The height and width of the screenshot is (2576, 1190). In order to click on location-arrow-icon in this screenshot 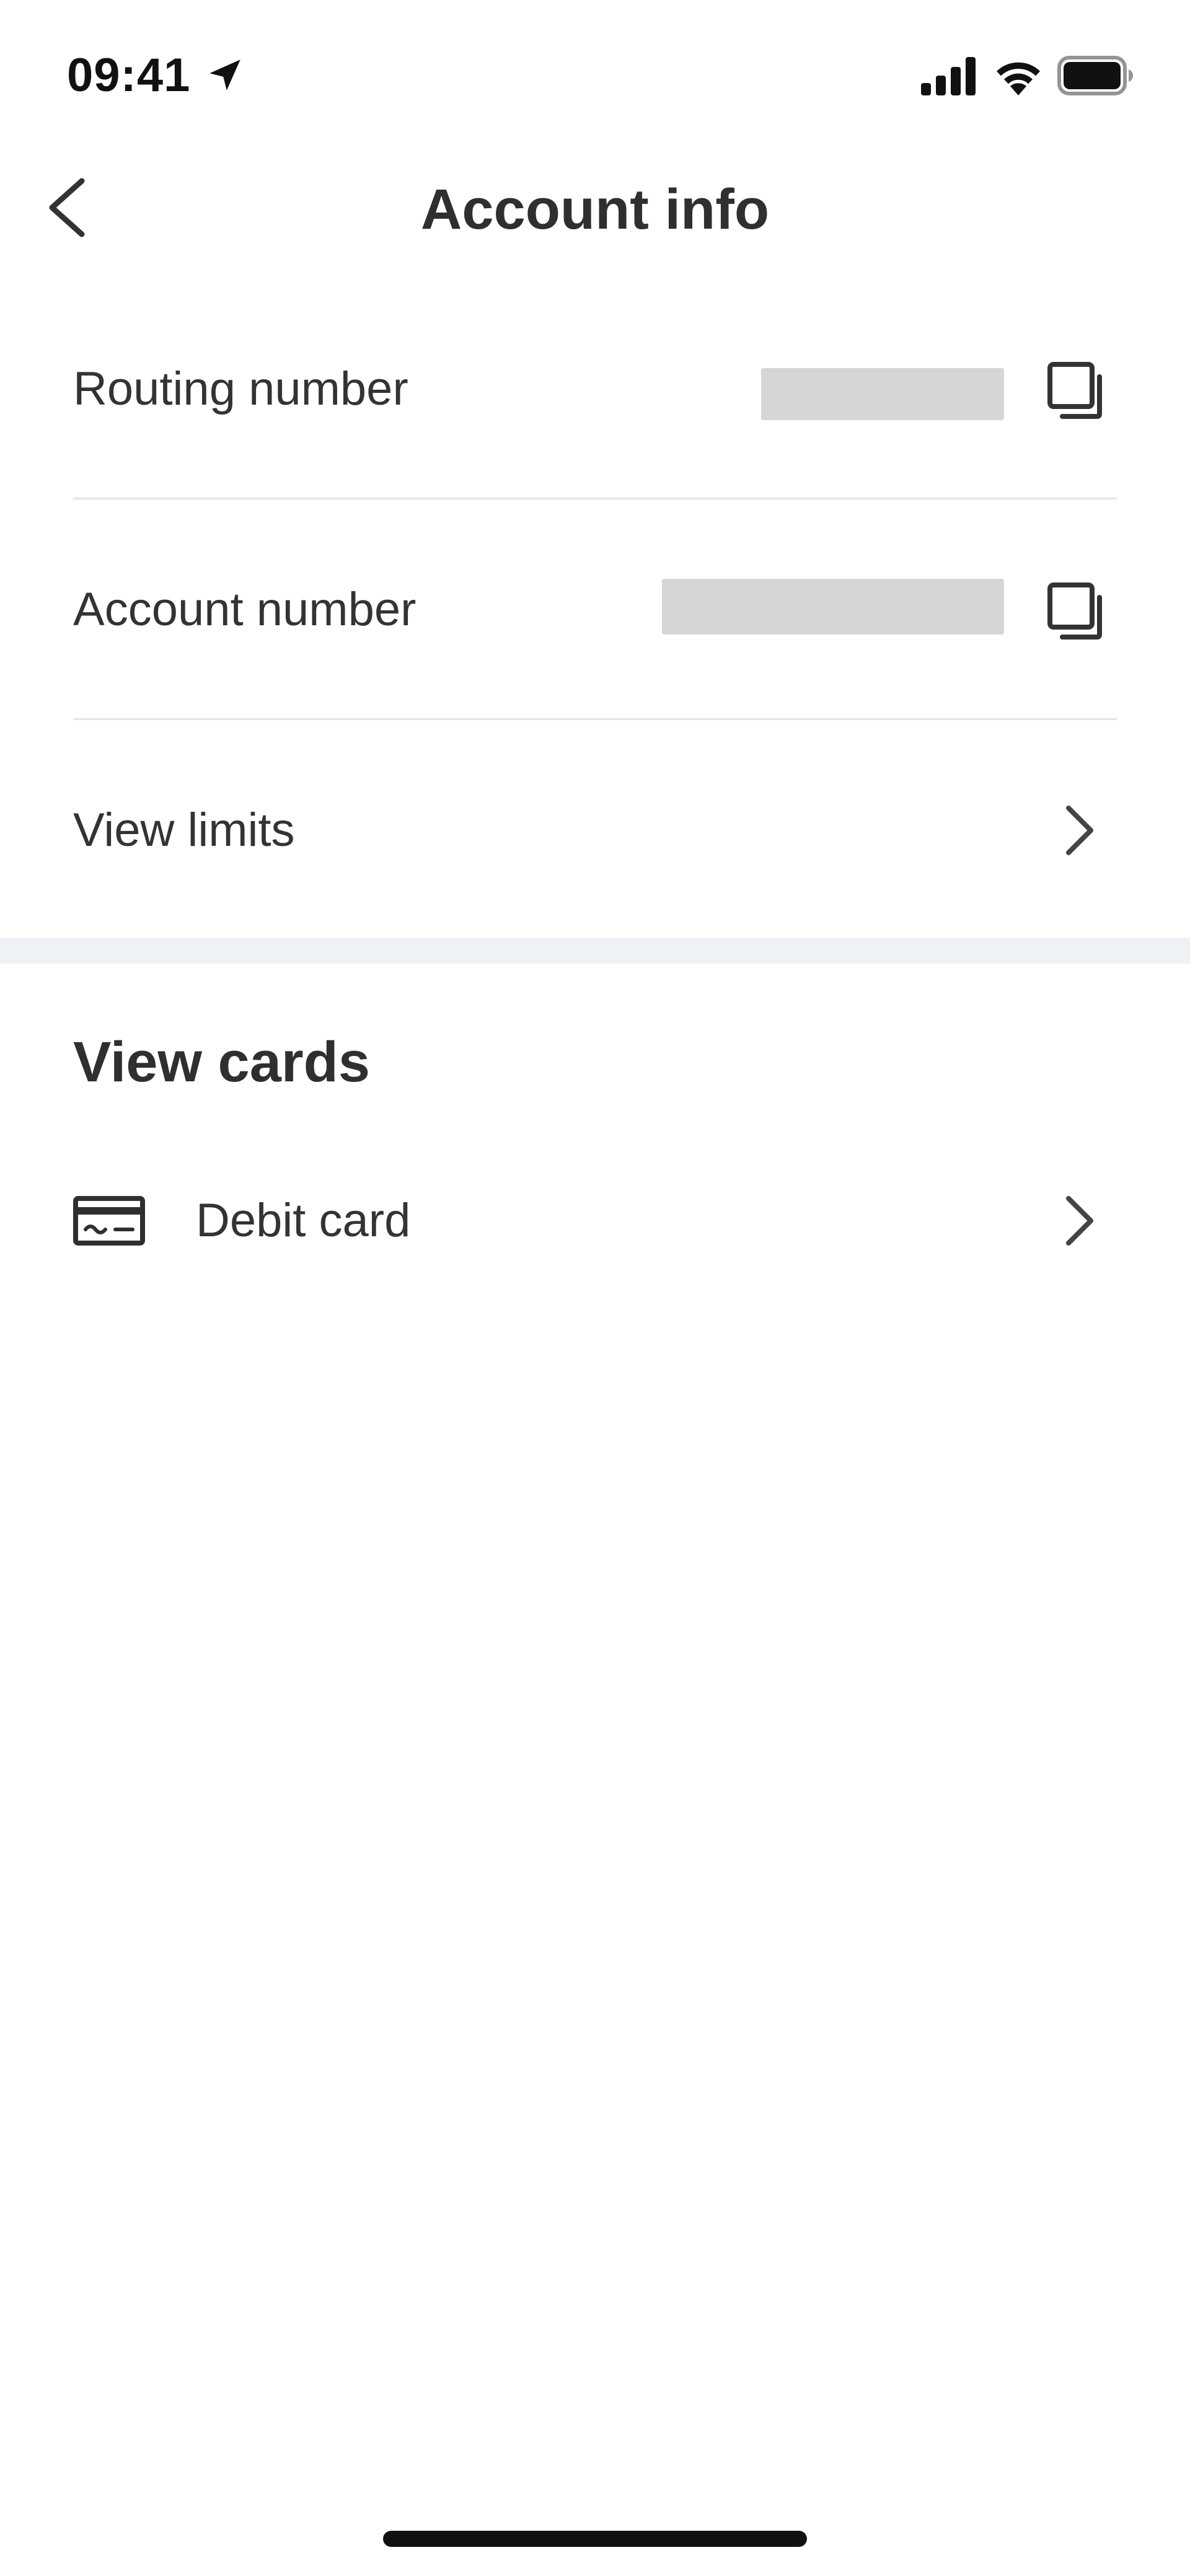, I will do `click(224, 75)`.